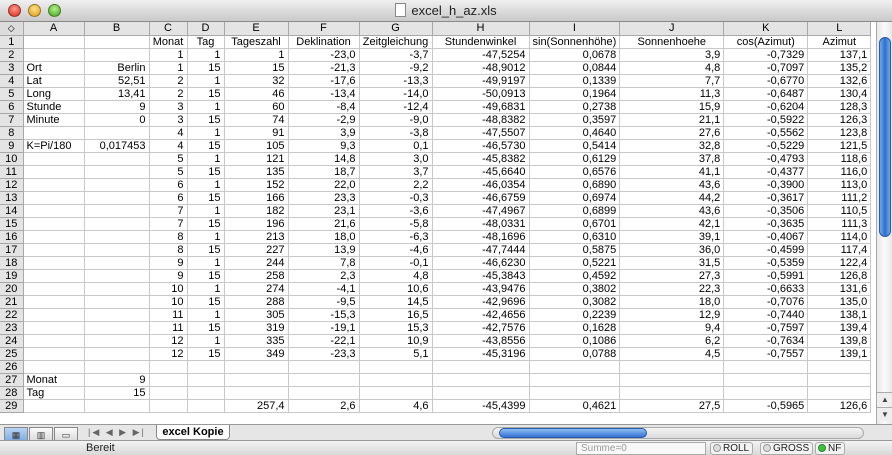 This screenshot has width=892, height=455. What do you see at coordinates (206, 263) in the screenshot?
I see `cell-d18: 1` at bounding box center [206, 263].